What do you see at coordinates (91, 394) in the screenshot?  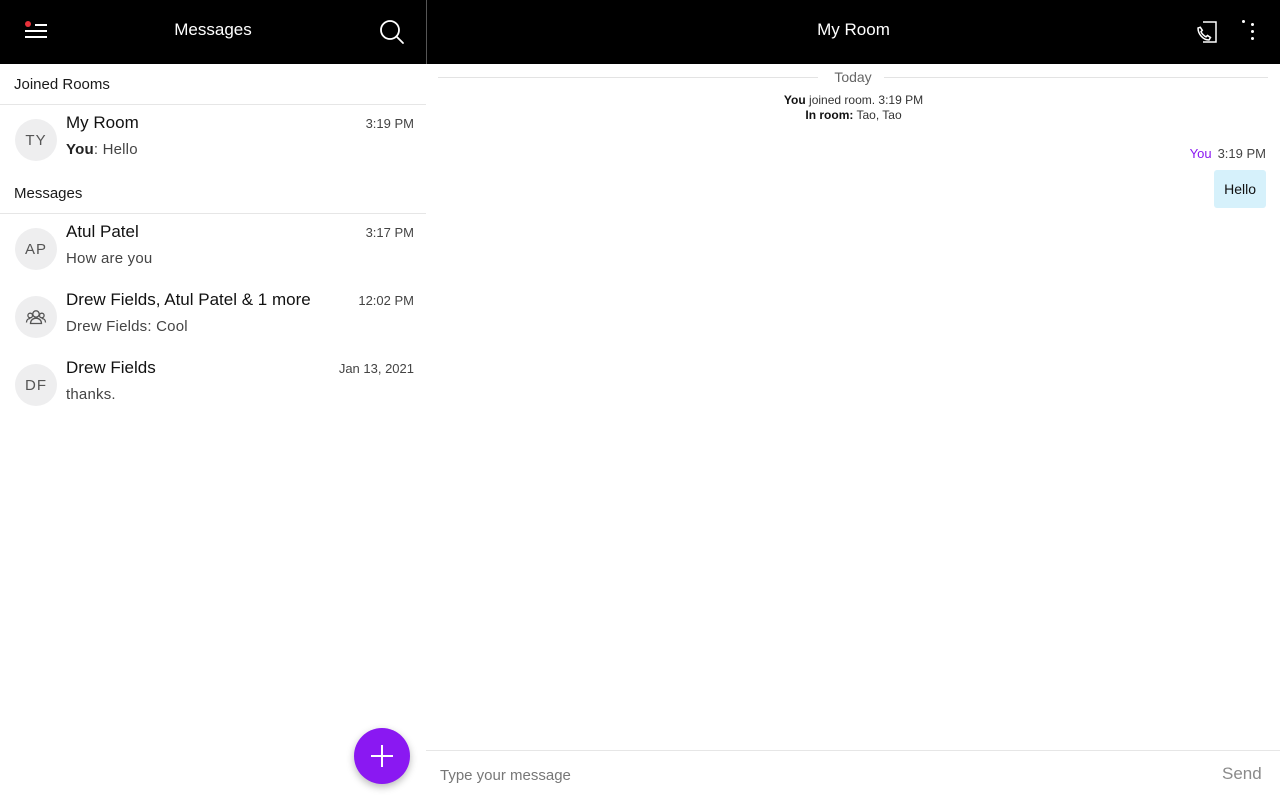 I see `conversation-preview: thanks.` at bounding box center [91, 394].